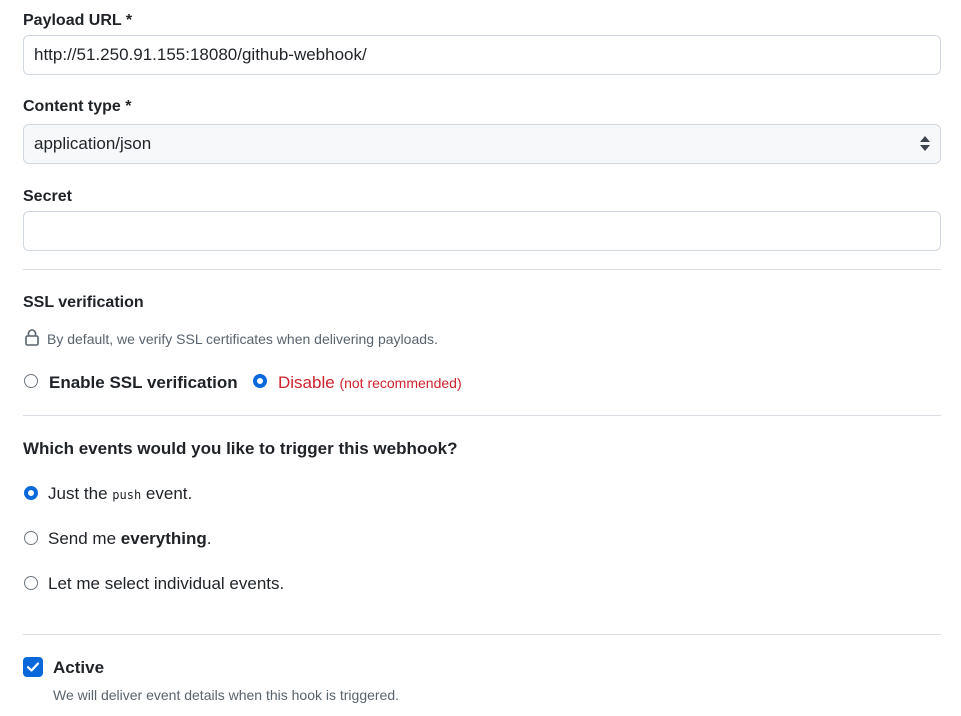 Image resolution: width=961 pixels, height=716 pixels. Describe the element at coordinates (77, 106) in the screenshot. I see `content-type-label: Content type *` at that location.